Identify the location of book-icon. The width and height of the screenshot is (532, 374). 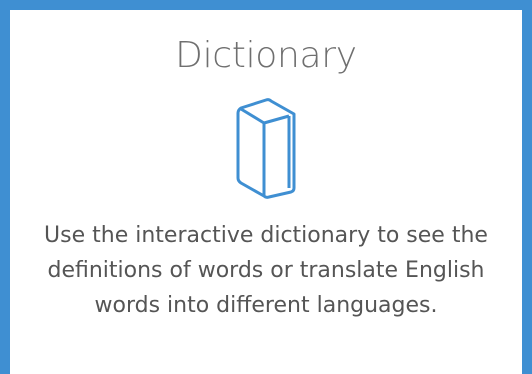
(266, 145).